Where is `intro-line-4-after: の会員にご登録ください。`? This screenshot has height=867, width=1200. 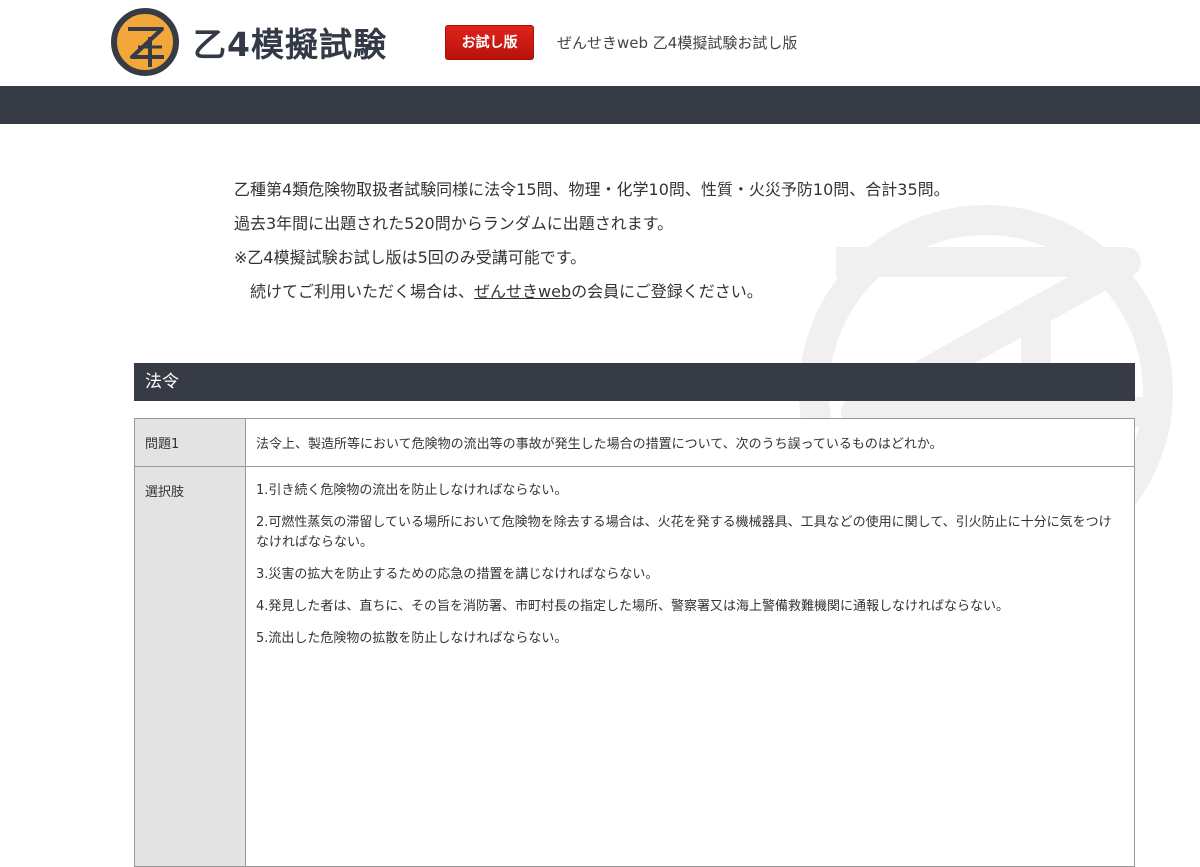
intro-line-4-after: の会員にご登録ください。 is located at coordinates (667, 291).